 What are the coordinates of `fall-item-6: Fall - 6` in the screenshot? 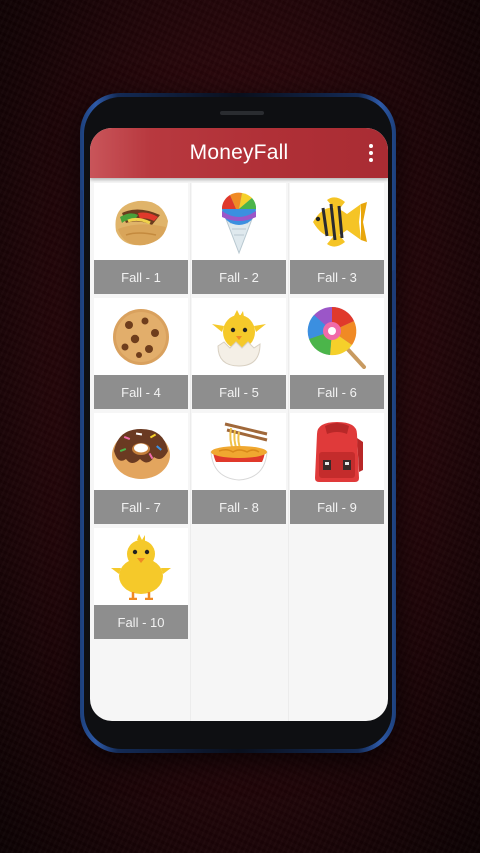 It's located at (337, 353).